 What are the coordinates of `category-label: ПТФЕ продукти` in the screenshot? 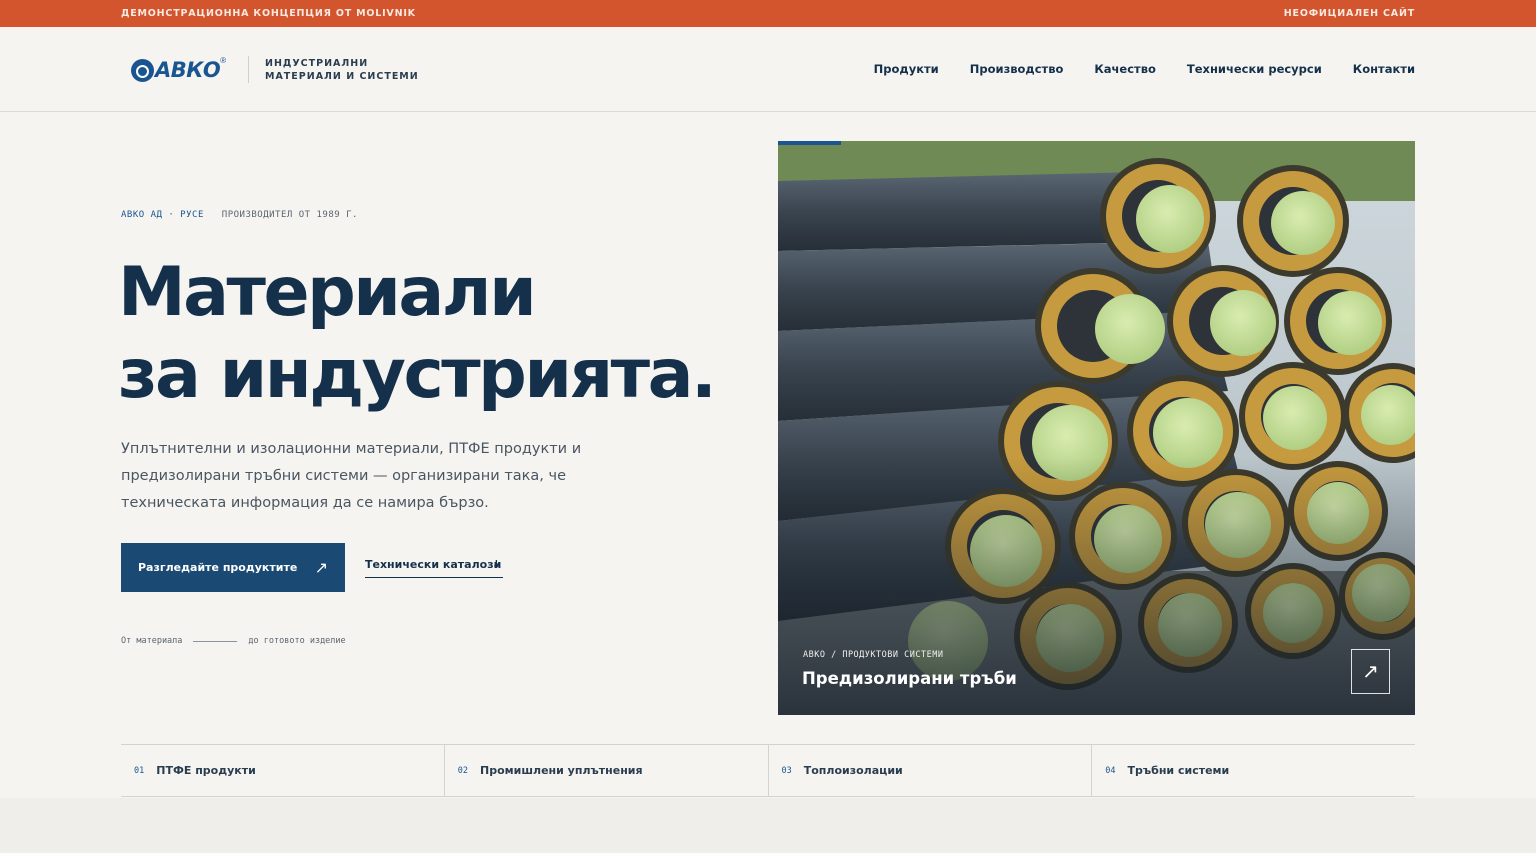 It's located at (206, 770).